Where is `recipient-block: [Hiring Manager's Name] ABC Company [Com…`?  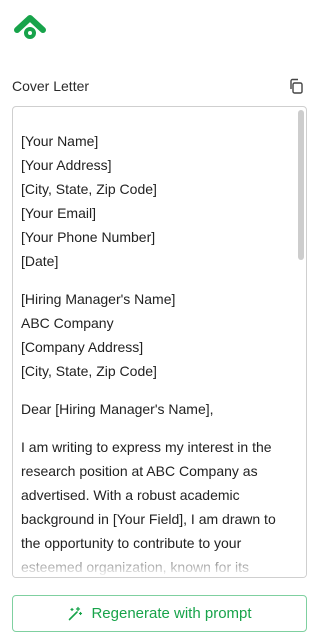
recipient-block: [Hiring Manager's Name] ABC Company [Com… is located at coordinates (156, 335).